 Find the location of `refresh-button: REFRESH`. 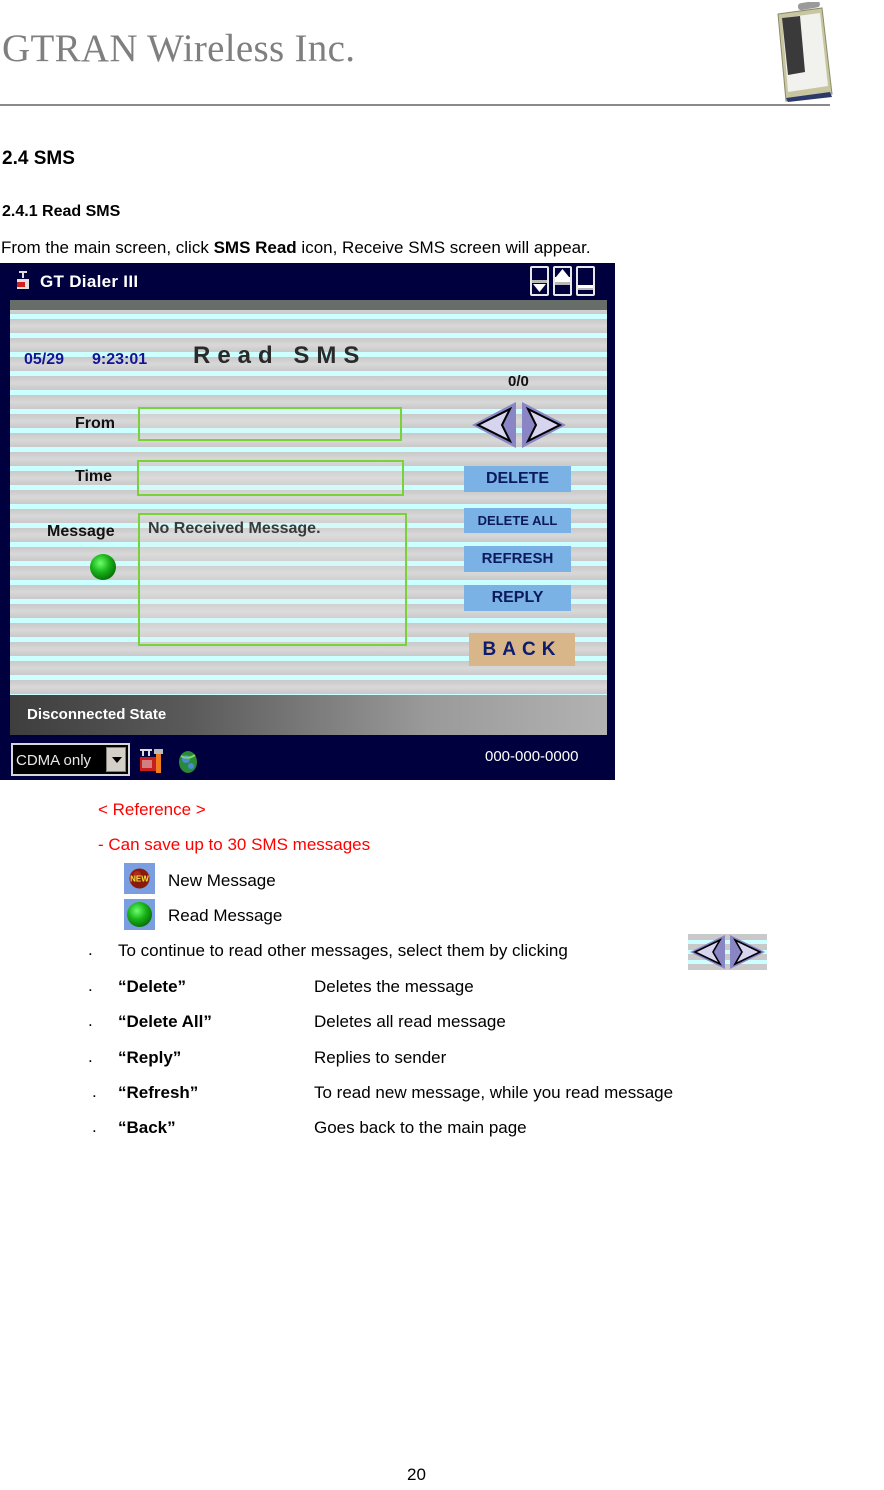

refresh-button: REFRESH is located at coordinates (517, 559).